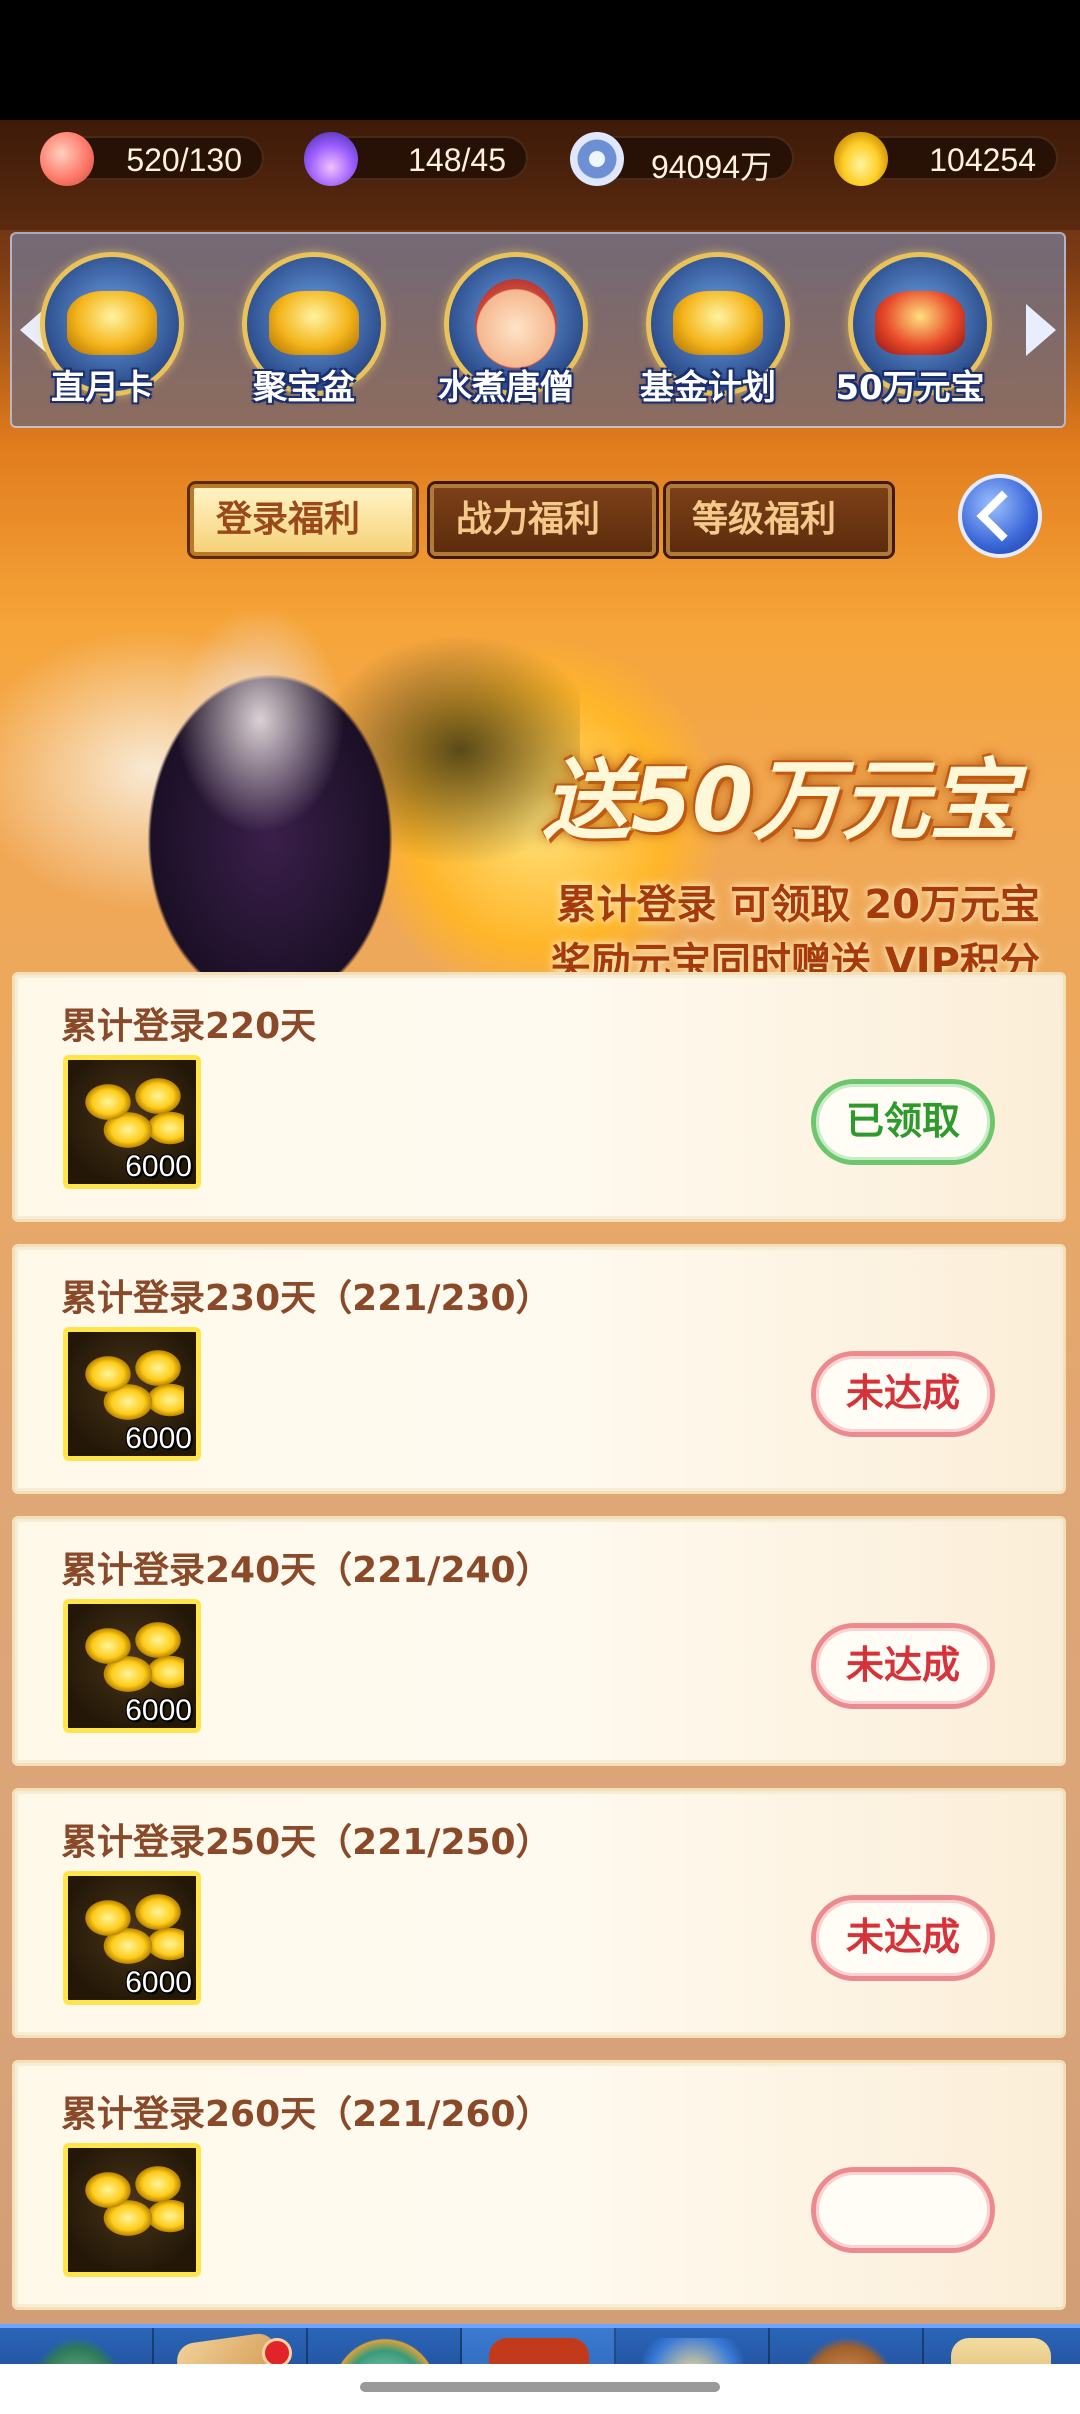 This screenshot has width=1080, height=2414. I want to click on resource-coin: 94094万, so click(682, 159).